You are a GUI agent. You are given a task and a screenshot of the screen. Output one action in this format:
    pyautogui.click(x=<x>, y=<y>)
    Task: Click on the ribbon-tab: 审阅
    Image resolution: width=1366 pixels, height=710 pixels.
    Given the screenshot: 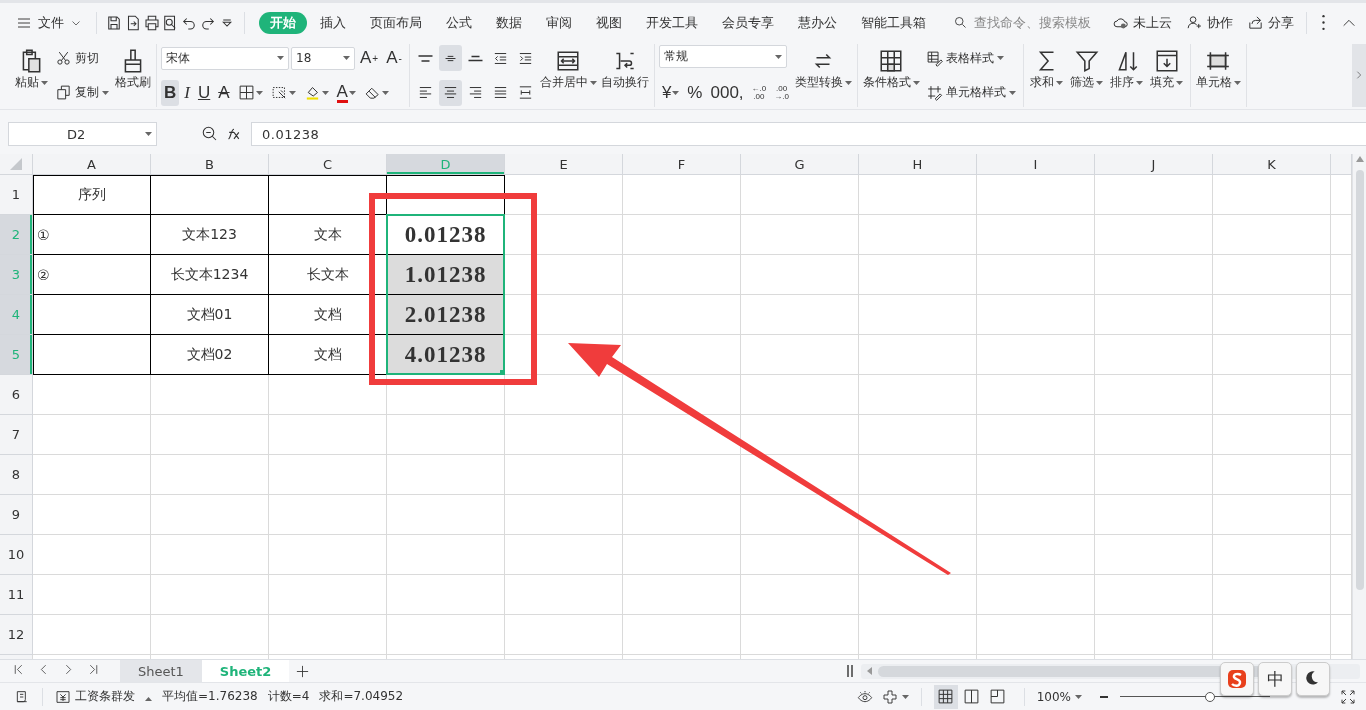 What is the action you would take?
    pyautogui.click(x=558, y=22)
    